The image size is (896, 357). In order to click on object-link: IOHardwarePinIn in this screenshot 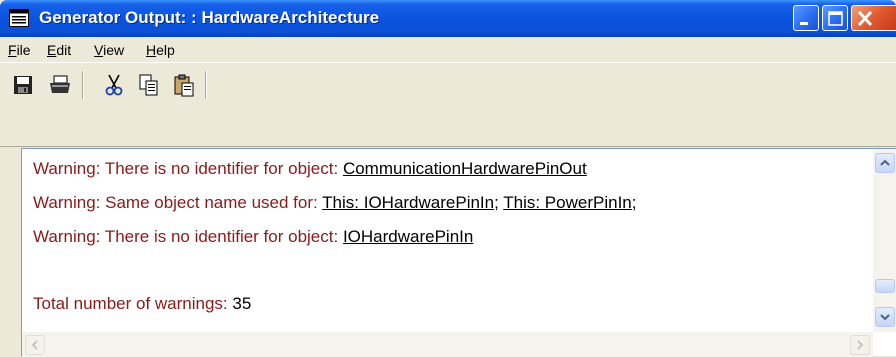, I will do `click(408, 236)`.